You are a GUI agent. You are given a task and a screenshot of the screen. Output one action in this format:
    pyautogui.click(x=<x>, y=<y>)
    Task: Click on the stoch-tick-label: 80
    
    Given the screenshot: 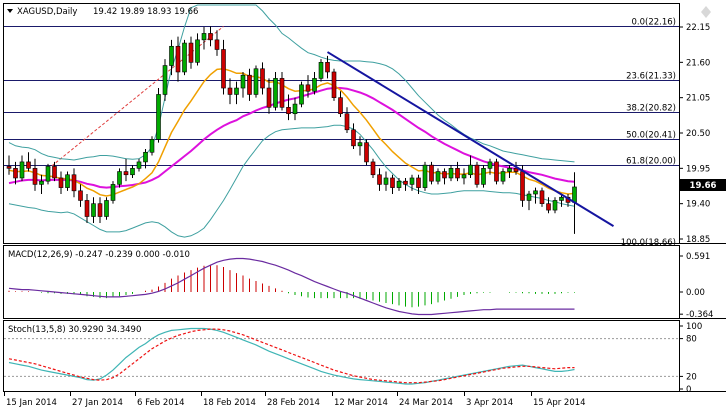 What is the action you would take?
    pyautogui.click(x=691, y=340)
    